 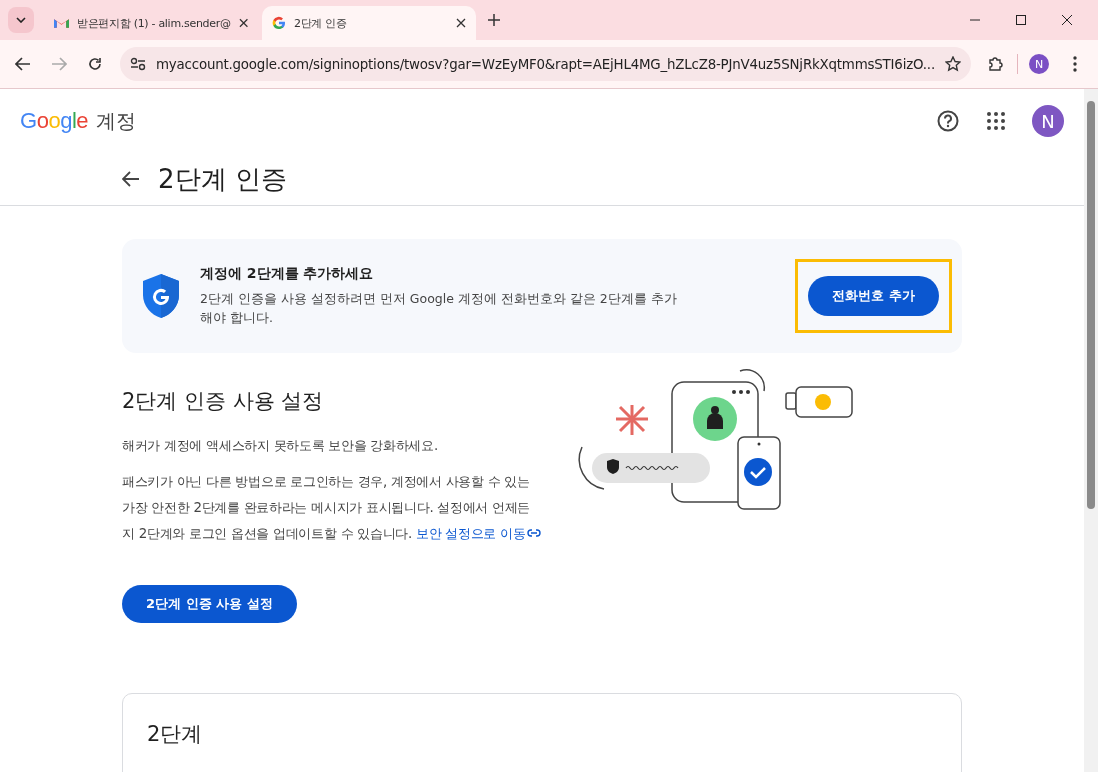 I want to click on bookmark-star-icon, so click(x=953, y=64).